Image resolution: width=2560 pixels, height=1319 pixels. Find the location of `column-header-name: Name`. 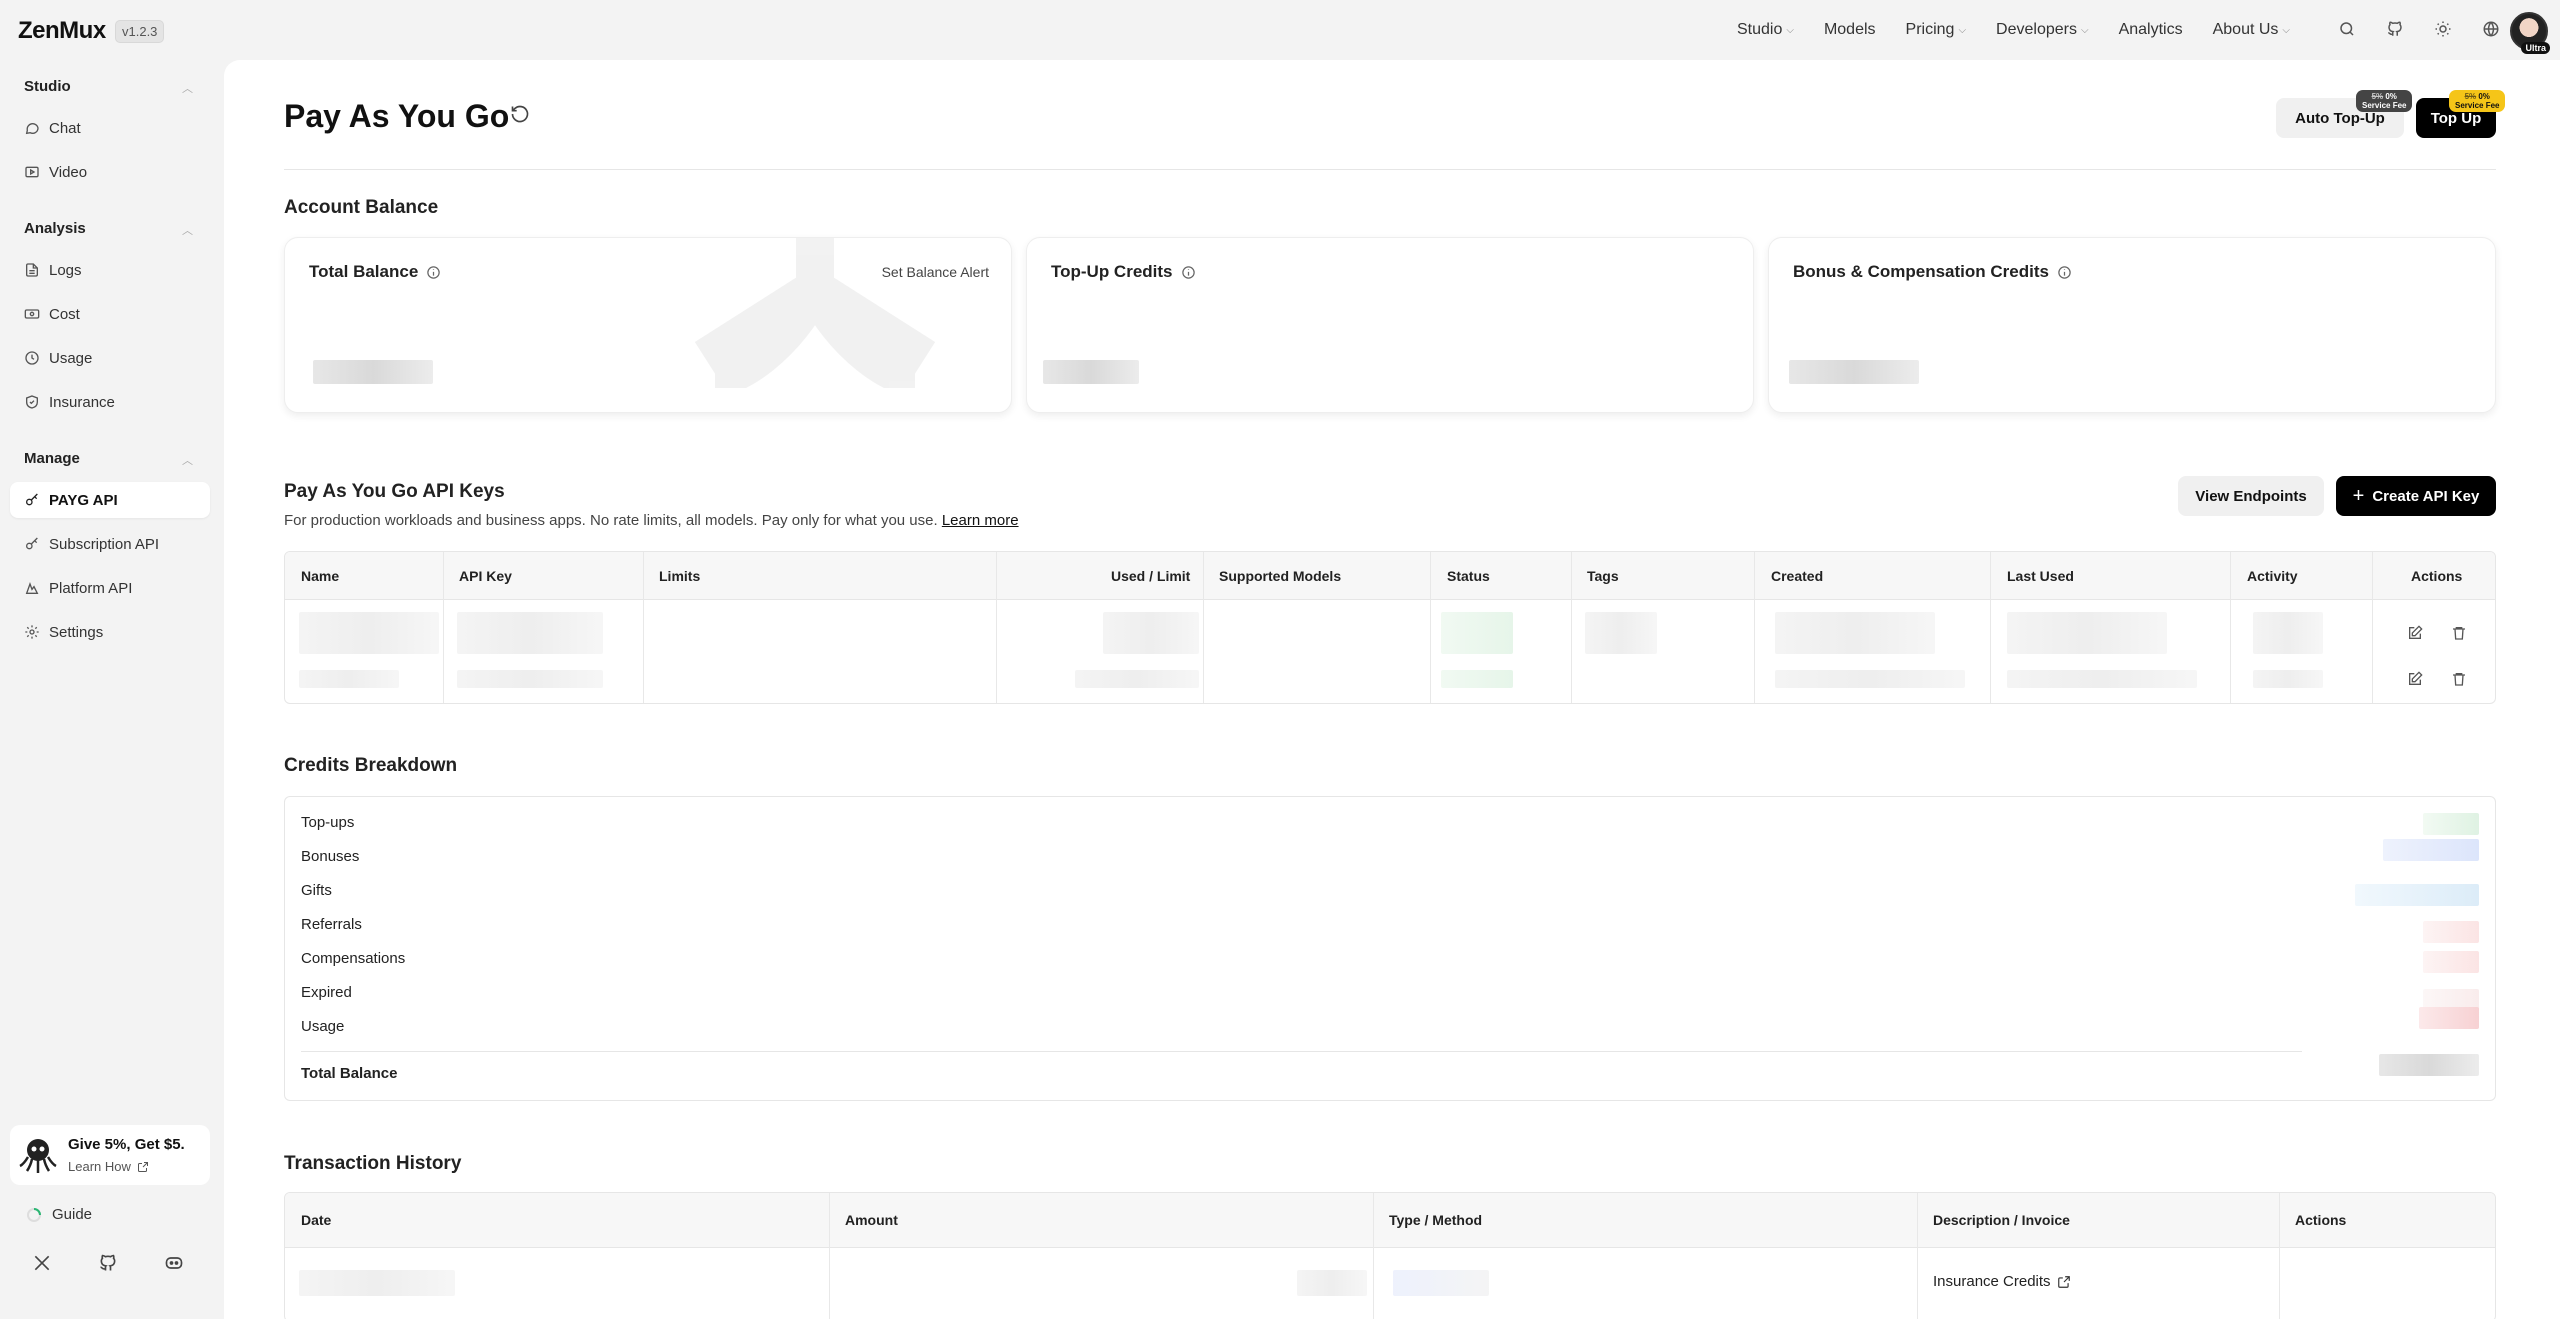

column-header-name: Name is located at coordinates (320, 576).